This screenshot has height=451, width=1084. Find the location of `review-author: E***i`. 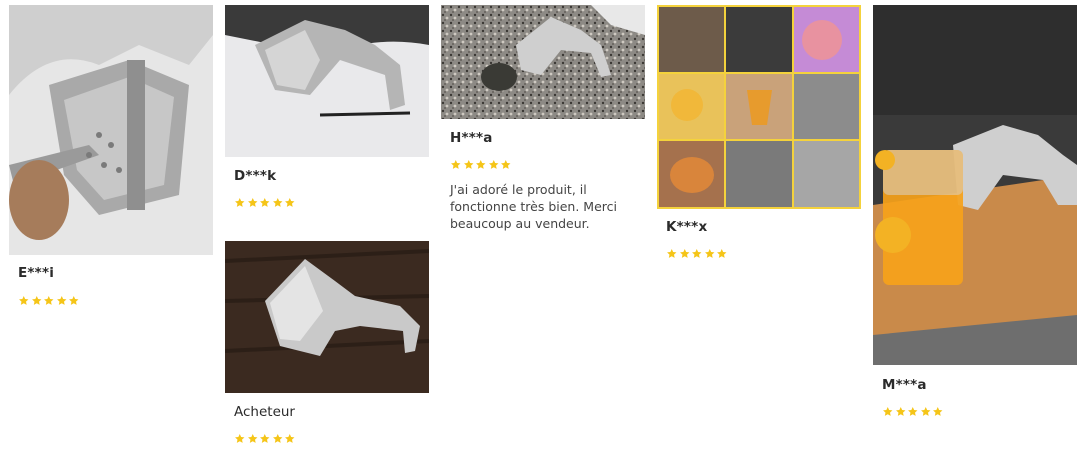

review-author: E***i is located at coordinates (36, 273).